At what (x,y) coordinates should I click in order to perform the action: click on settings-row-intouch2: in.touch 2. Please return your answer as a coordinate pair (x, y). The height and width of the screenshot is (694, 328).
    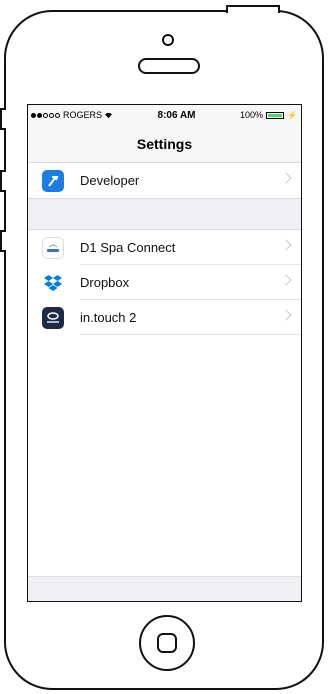
    Looking at the image, I should click on (164, 317).